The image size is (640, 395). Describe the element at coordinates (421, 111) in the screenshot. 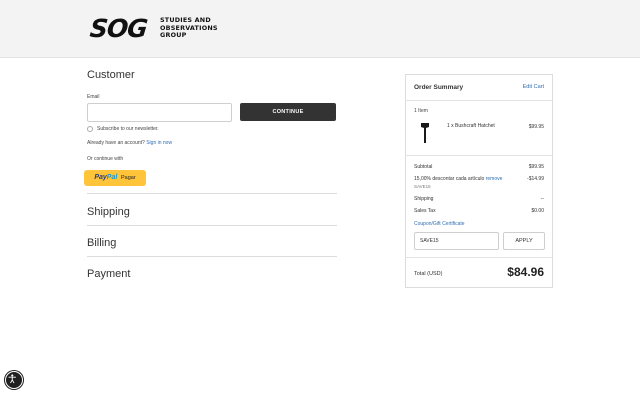

I see `items-count: 1 Item` at that location.